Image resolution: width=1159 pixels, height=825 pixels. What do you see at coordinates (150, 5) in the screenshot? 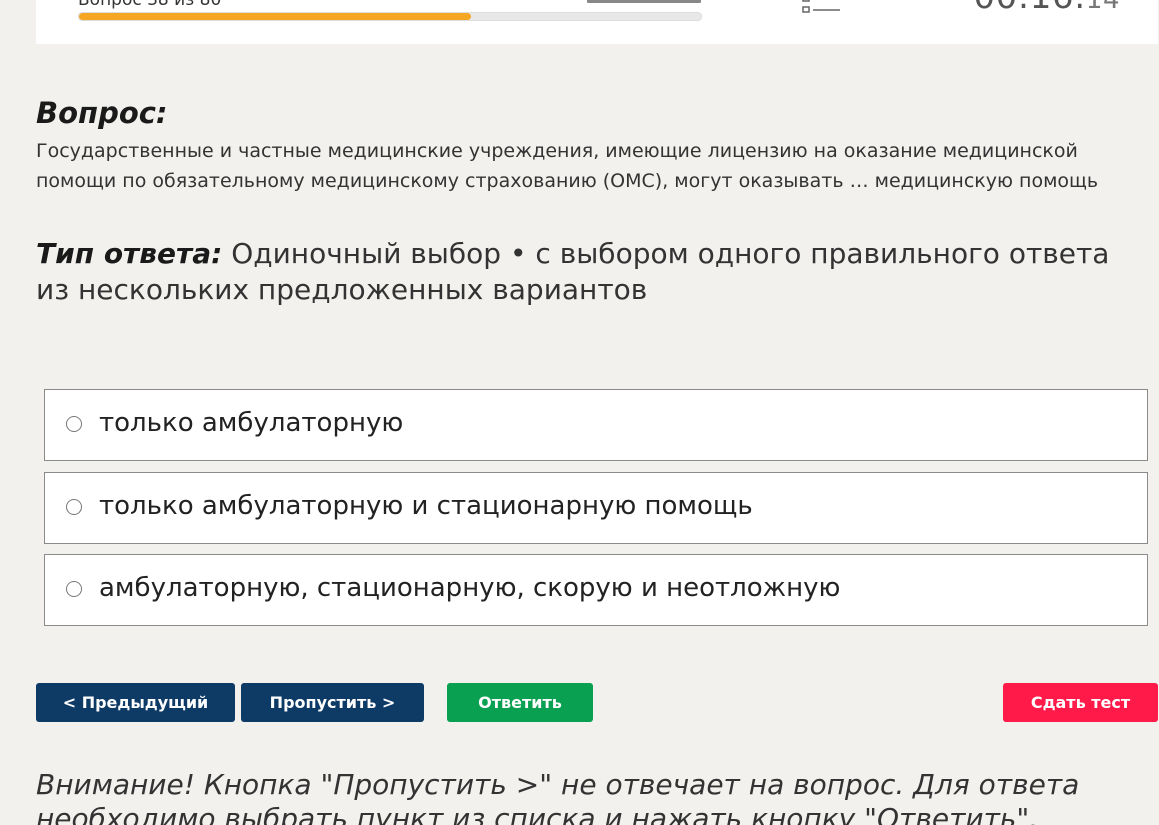
I see `progress-label: Вопрос 38 из 80` at bounding box center [150, 5].